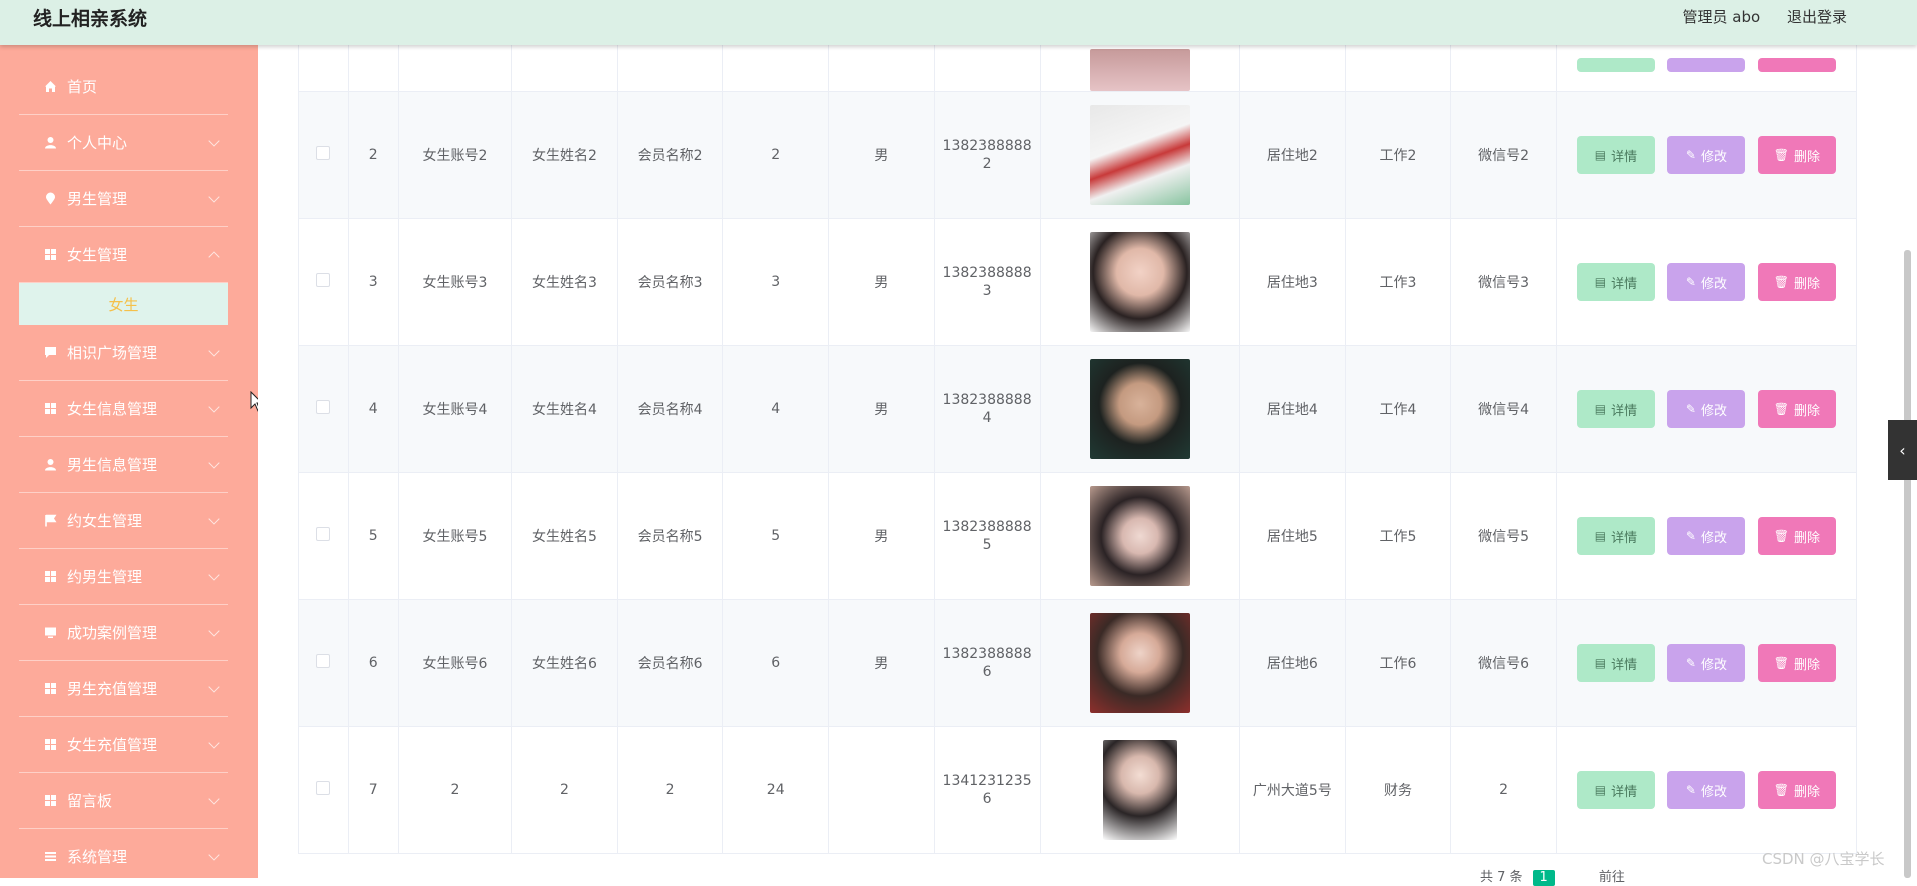  Describe the element at coordinates (776, 155) in the screenshot. I see `age-cell: 2` at that location.